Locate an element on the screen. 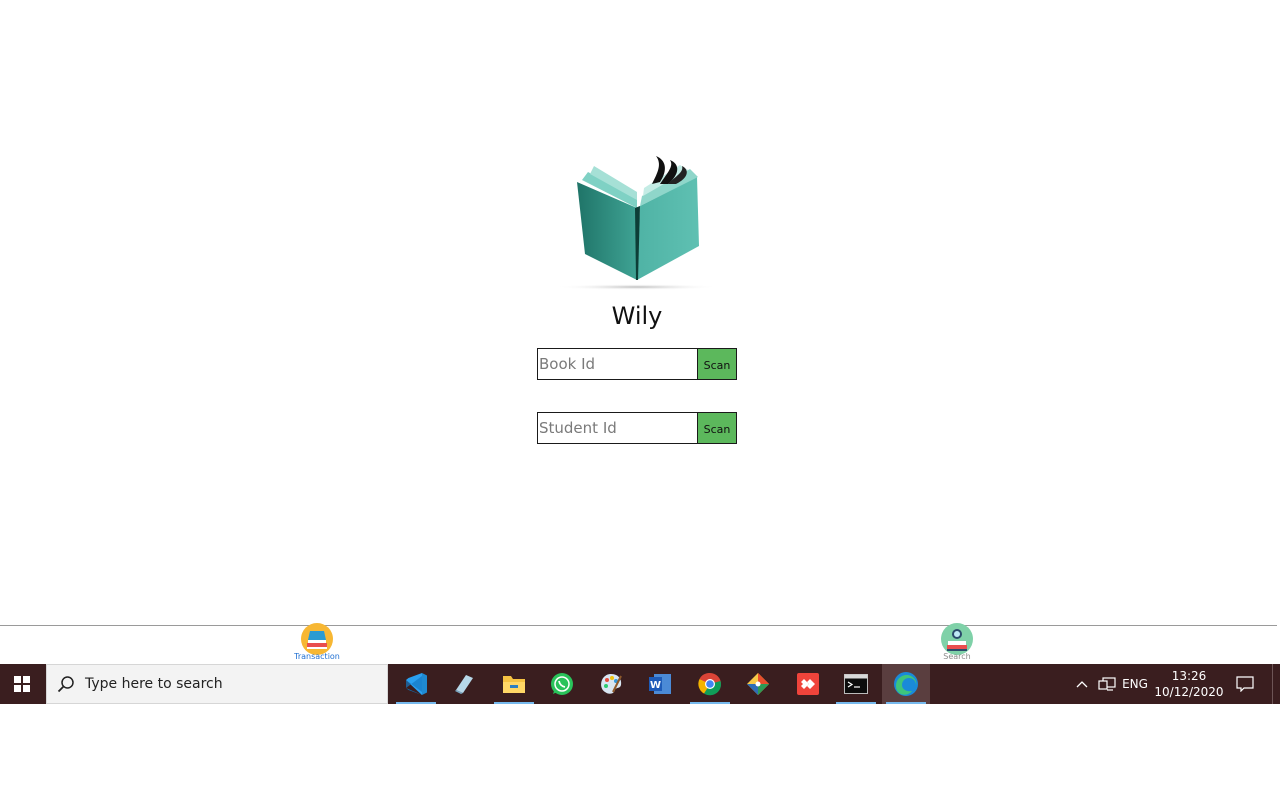 The width and height of the screenshot is (1280, 800). taskbar-vscode is located at coordinates (416, 684).